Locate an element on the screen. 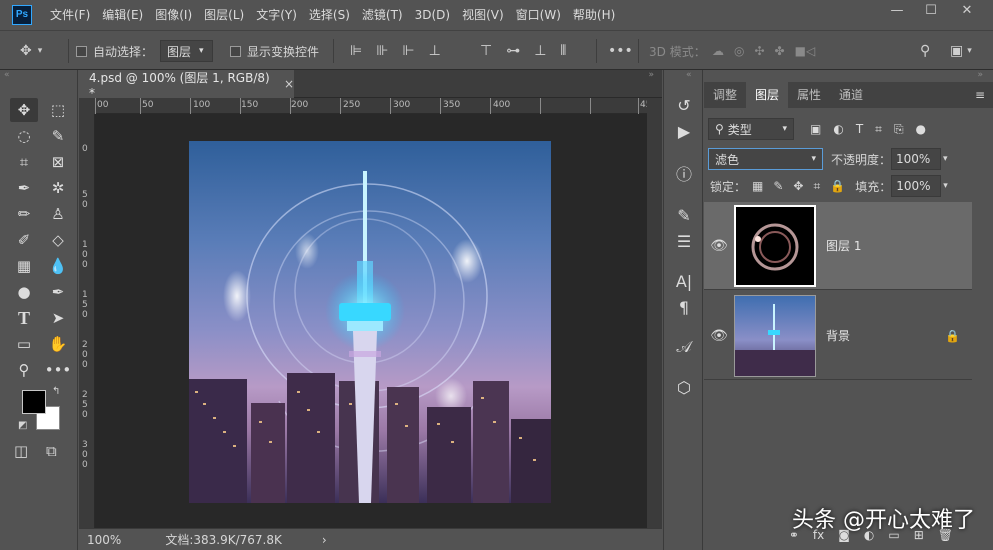 The width and height of the screenshot is (993, 550). opacity-input: 100% is located at coordinates (916, 159).